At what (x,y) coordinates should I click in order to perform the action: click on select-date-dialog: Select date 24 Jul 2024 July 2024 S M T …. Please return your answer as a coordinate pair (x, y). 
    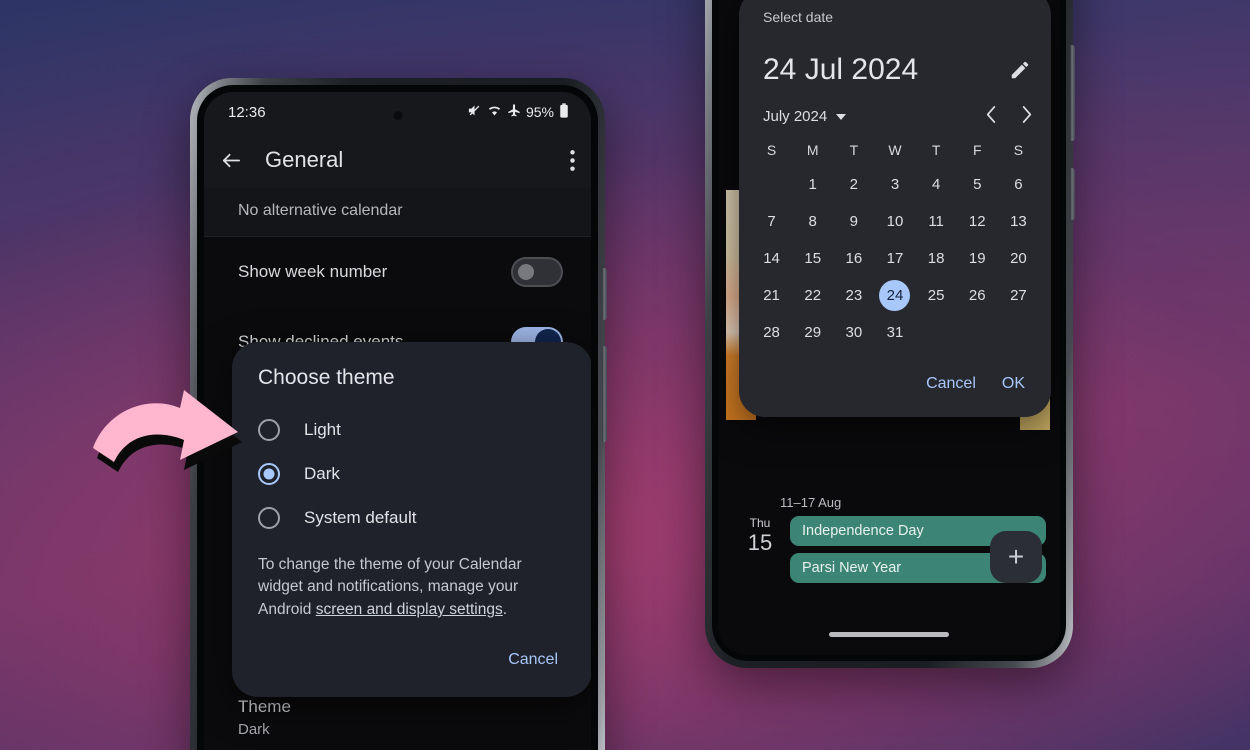
    Looking at the image, I should click on (895, 208).